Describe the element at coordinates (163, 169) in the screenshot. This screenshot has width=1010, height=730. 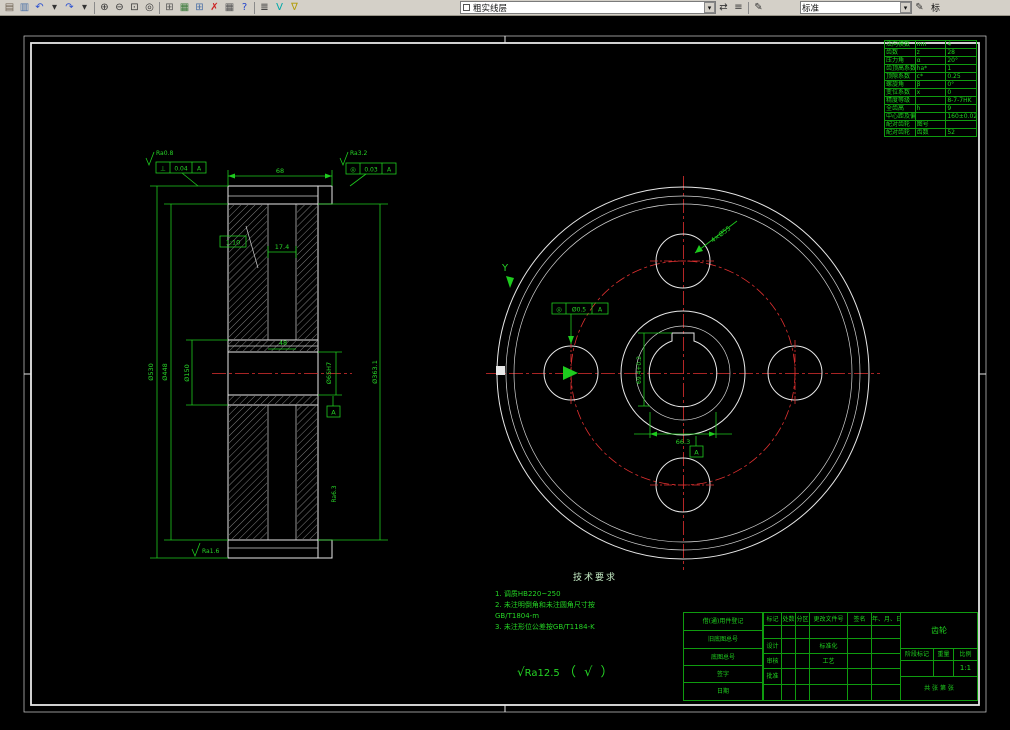
I see `gdt-symbol: ⊥` at that location.